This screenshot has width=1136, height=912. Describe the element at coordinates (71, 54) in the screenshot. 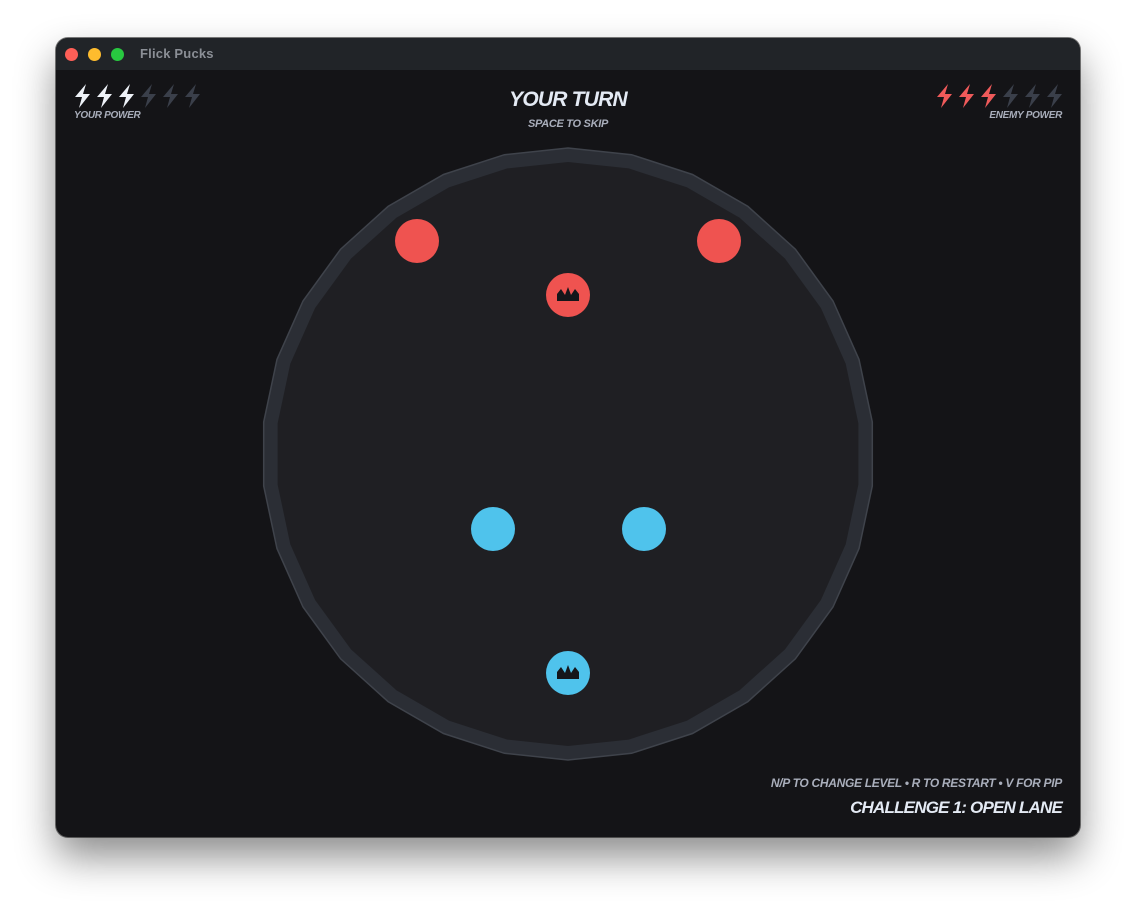

I see `close-window-button` at that location.